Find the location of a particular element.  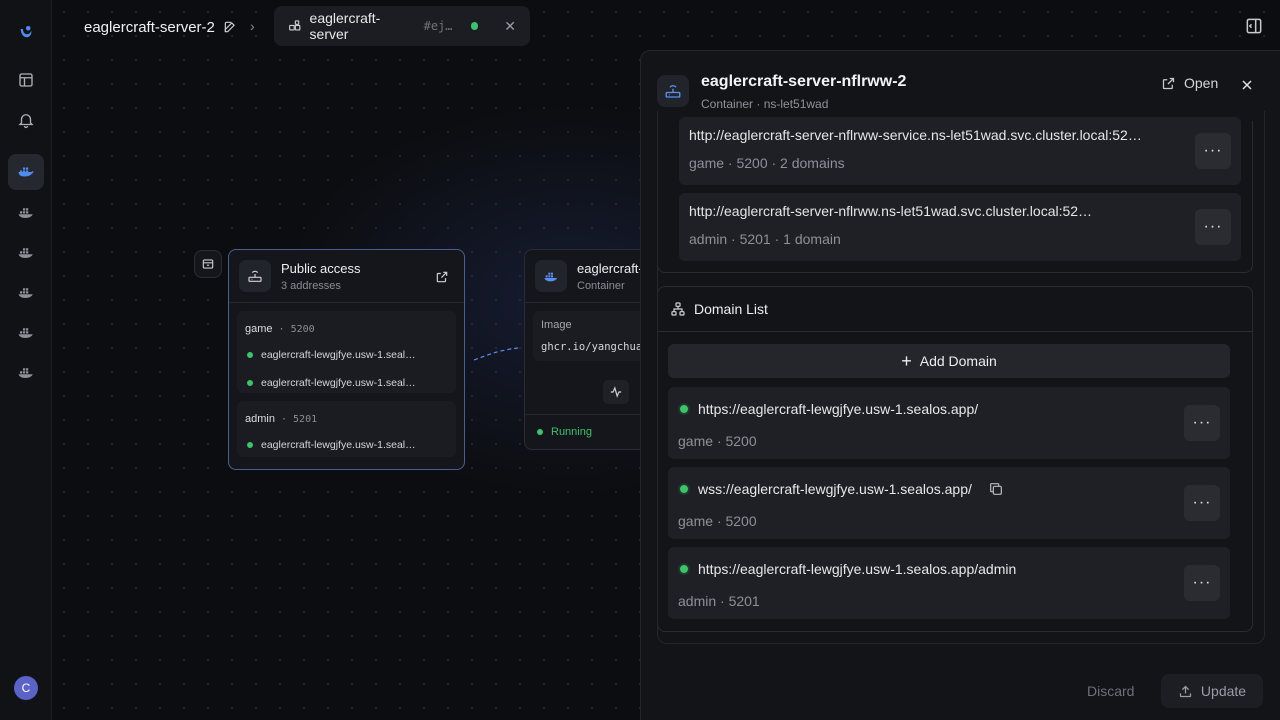

domain-list-header: Domain List is located at coordinates (719, 309).